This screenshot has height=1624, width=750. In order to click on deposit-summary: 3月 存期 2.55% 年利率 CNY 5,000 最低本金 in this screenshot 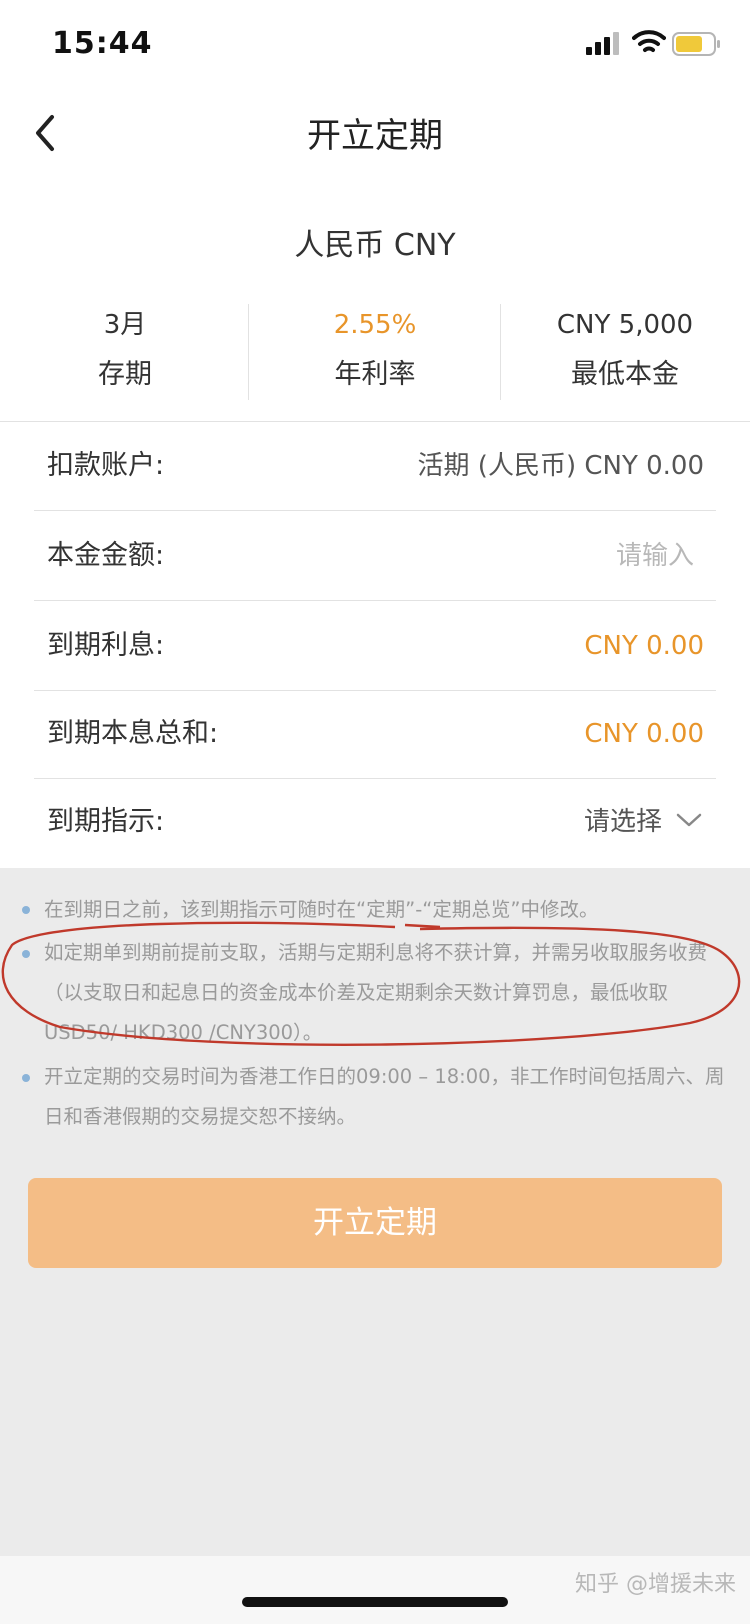, I will do `click(375, 352)`.